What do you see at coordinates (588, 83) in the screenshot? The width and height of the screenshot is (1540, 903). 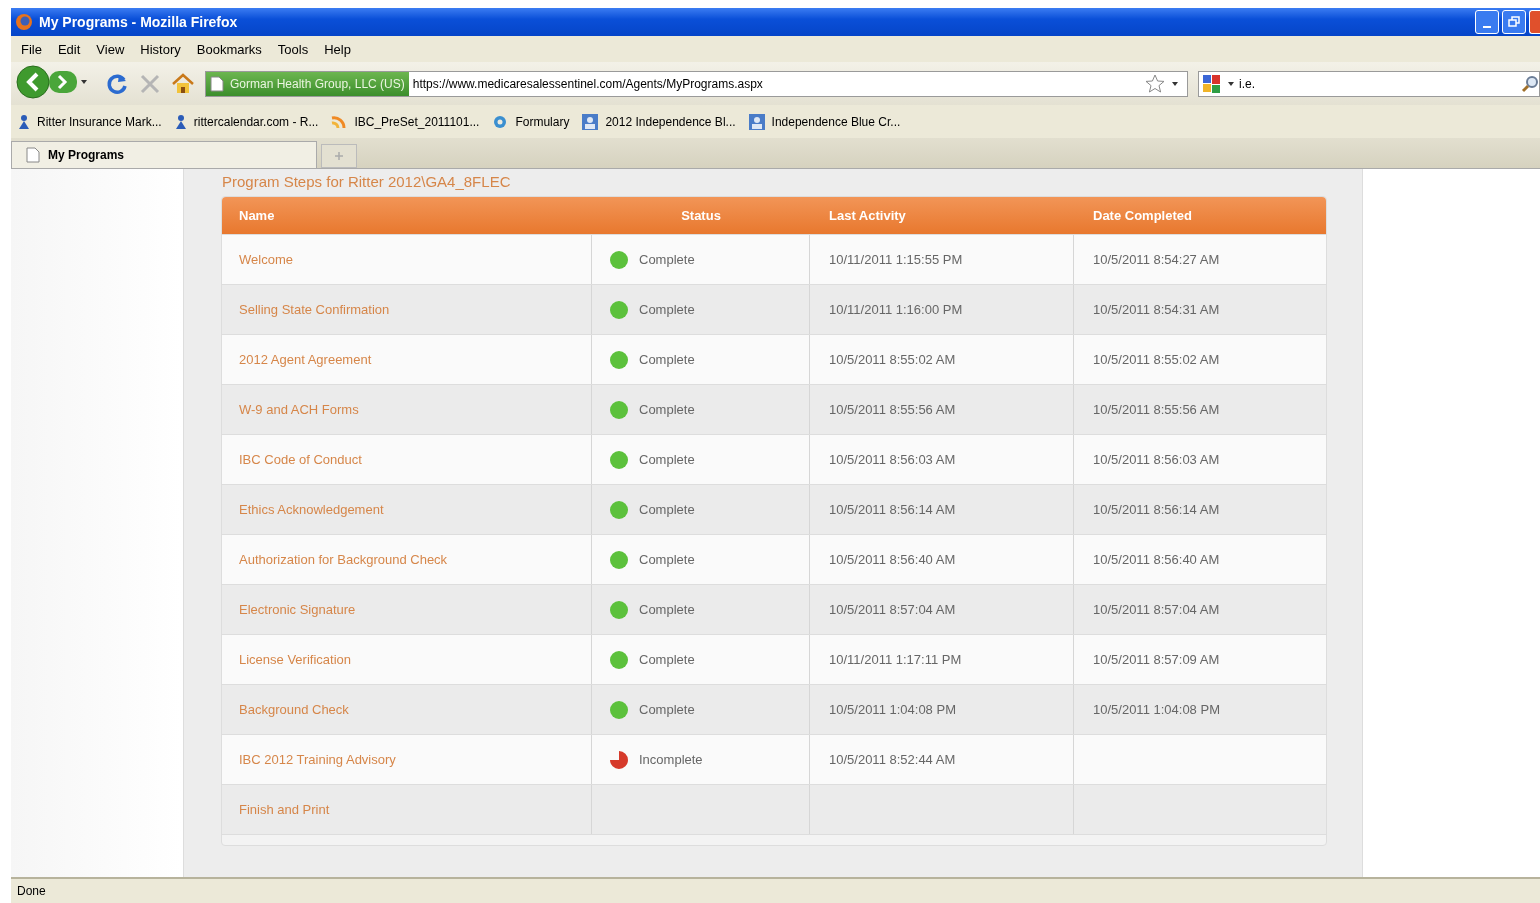 I see `url-text: https://www.medicaresalessentinel.com/Agents/MyPrograms.aspx` at bounding box center [588, 83].